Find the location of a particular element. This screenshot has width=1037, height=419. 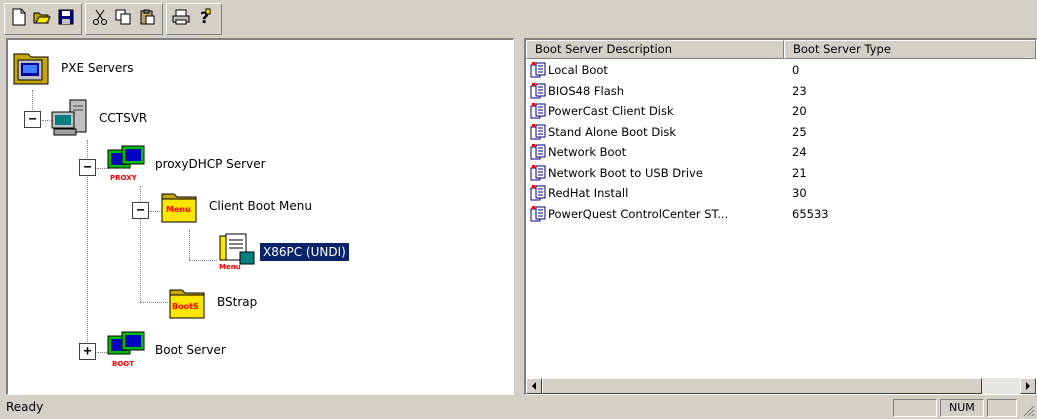

tree-node-pxe-servers: PXE Servers is located at coordinates (74, 68).